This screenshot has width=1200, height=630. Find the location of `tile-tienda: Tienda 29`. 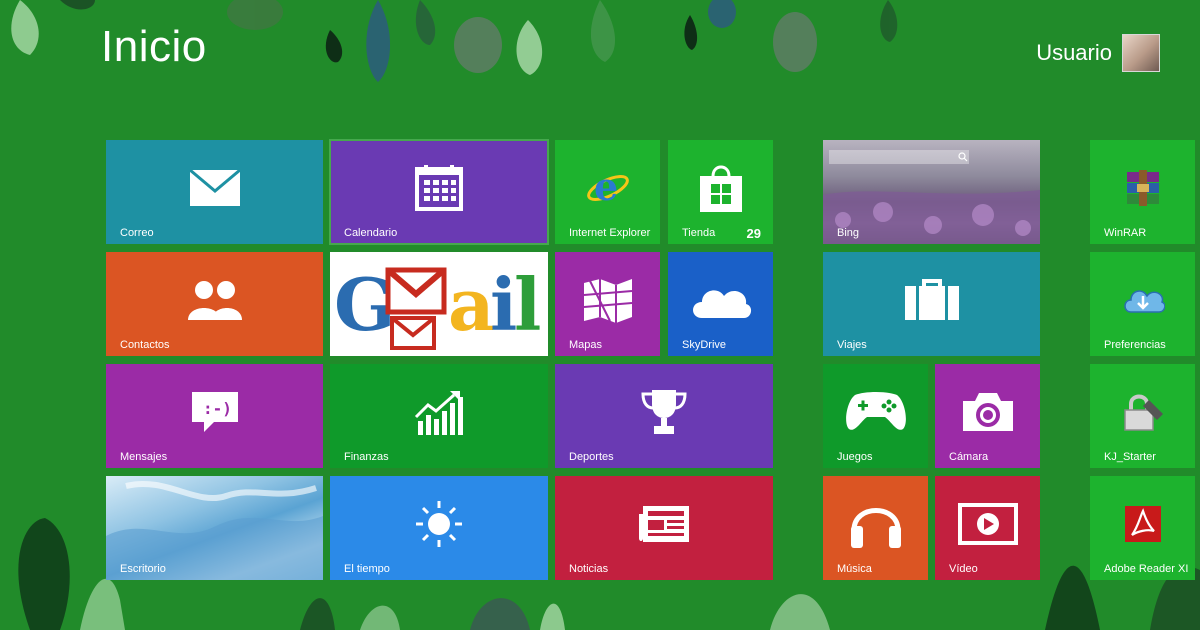

tile-tienda: Tienda 29 is located at coordinates (720, 192).